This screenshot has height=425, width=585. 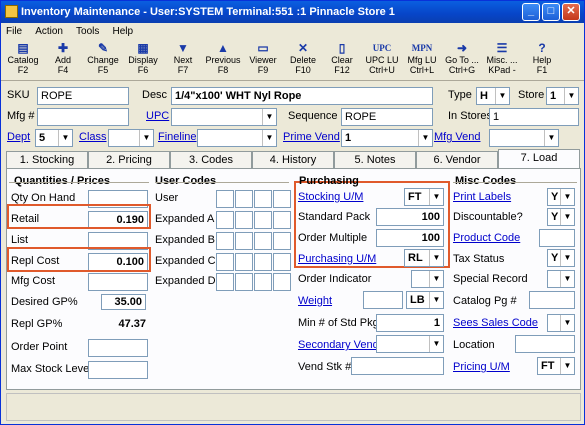 I want to click on sku-field: ROPE, so click(x=83, y=96).